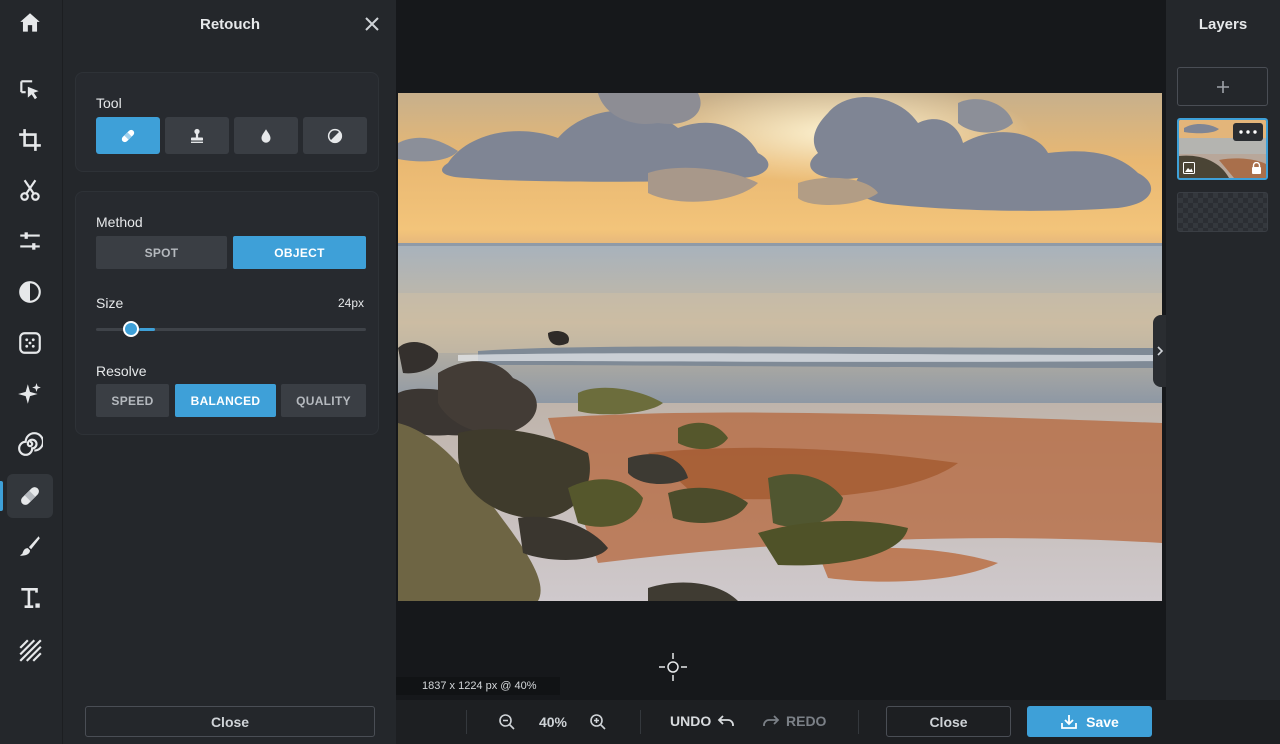  I want to click on size-slider, so click(231, 329).